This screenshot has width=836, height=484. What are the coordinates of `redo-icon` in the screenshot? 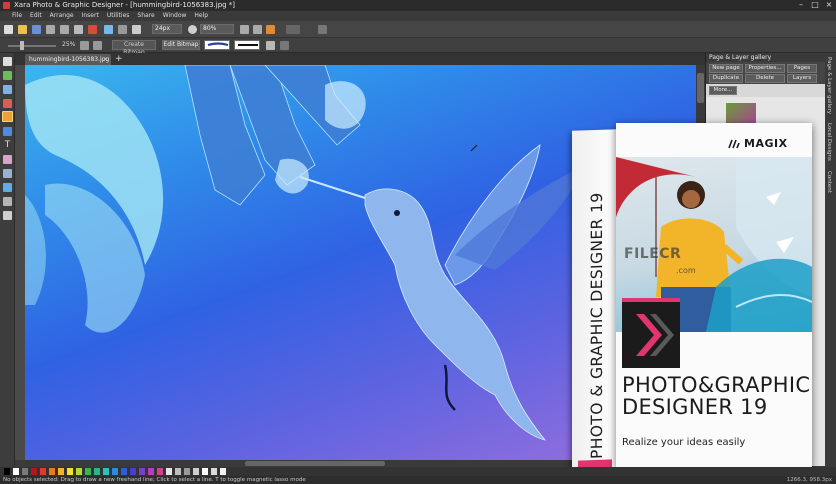 It's located at (122, 29).